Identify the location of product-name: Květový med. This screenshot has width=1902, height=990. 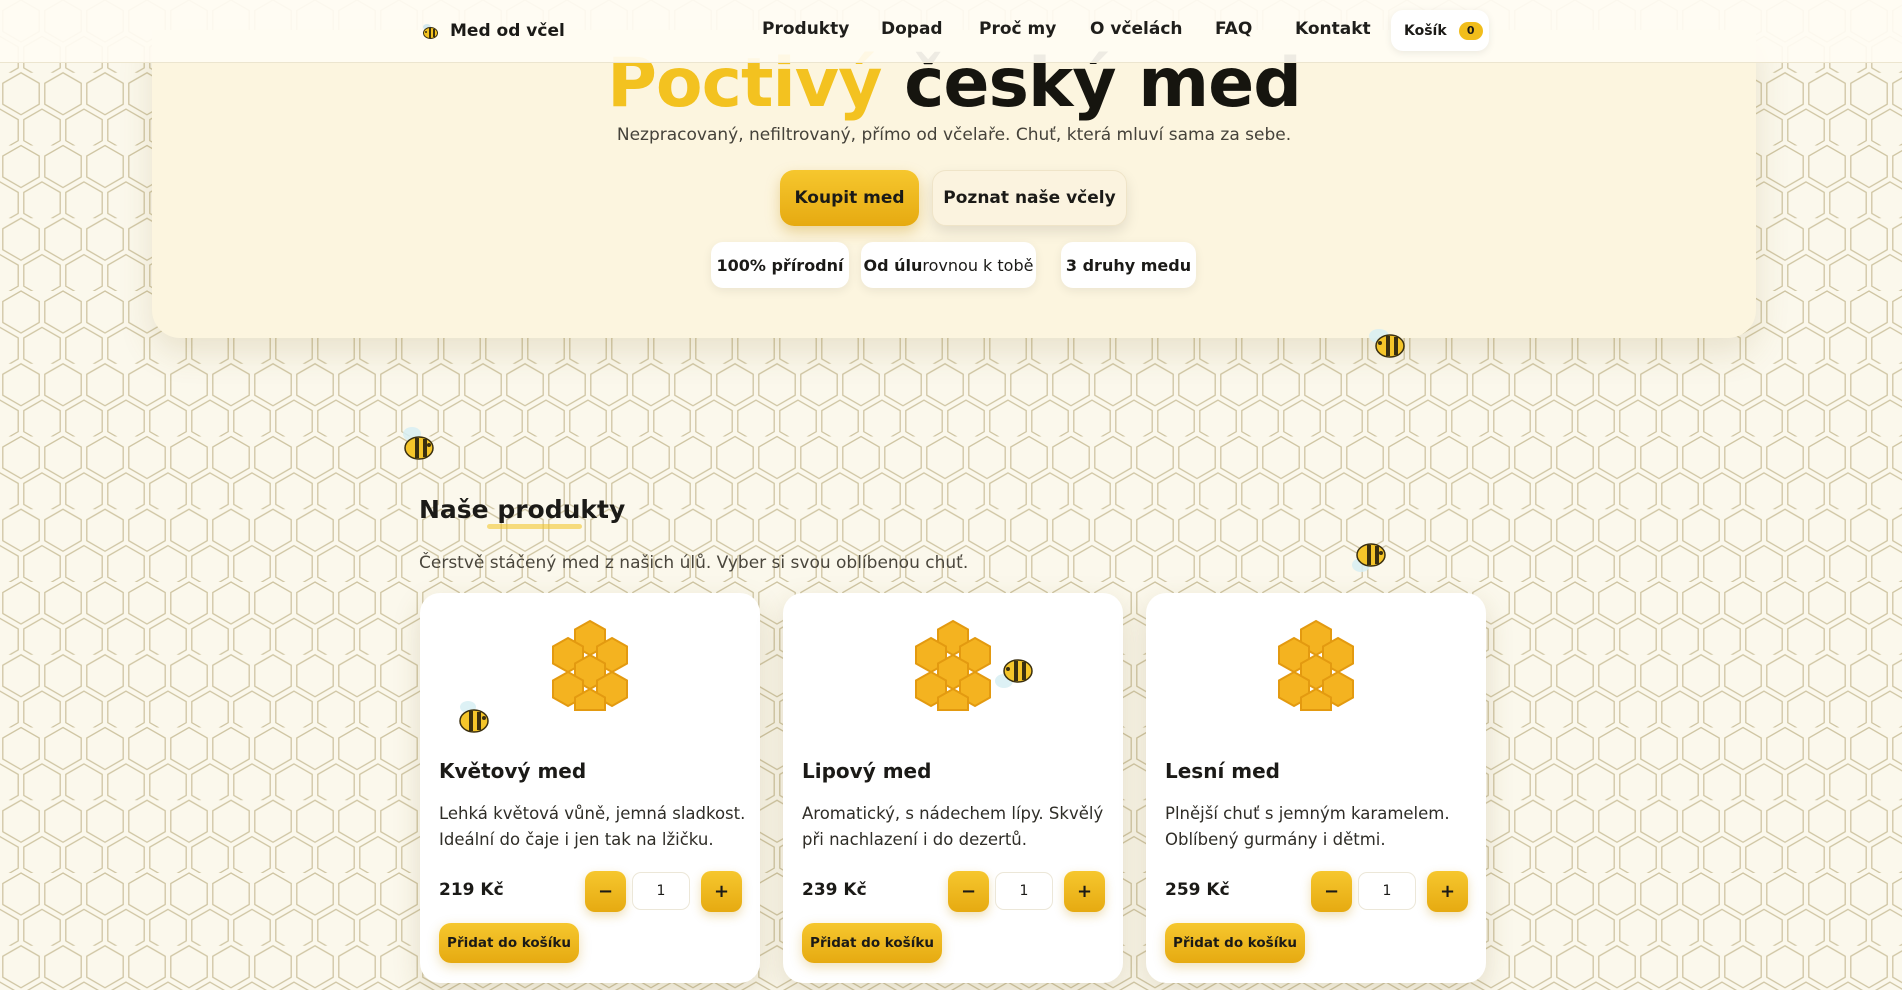
(513, 771).